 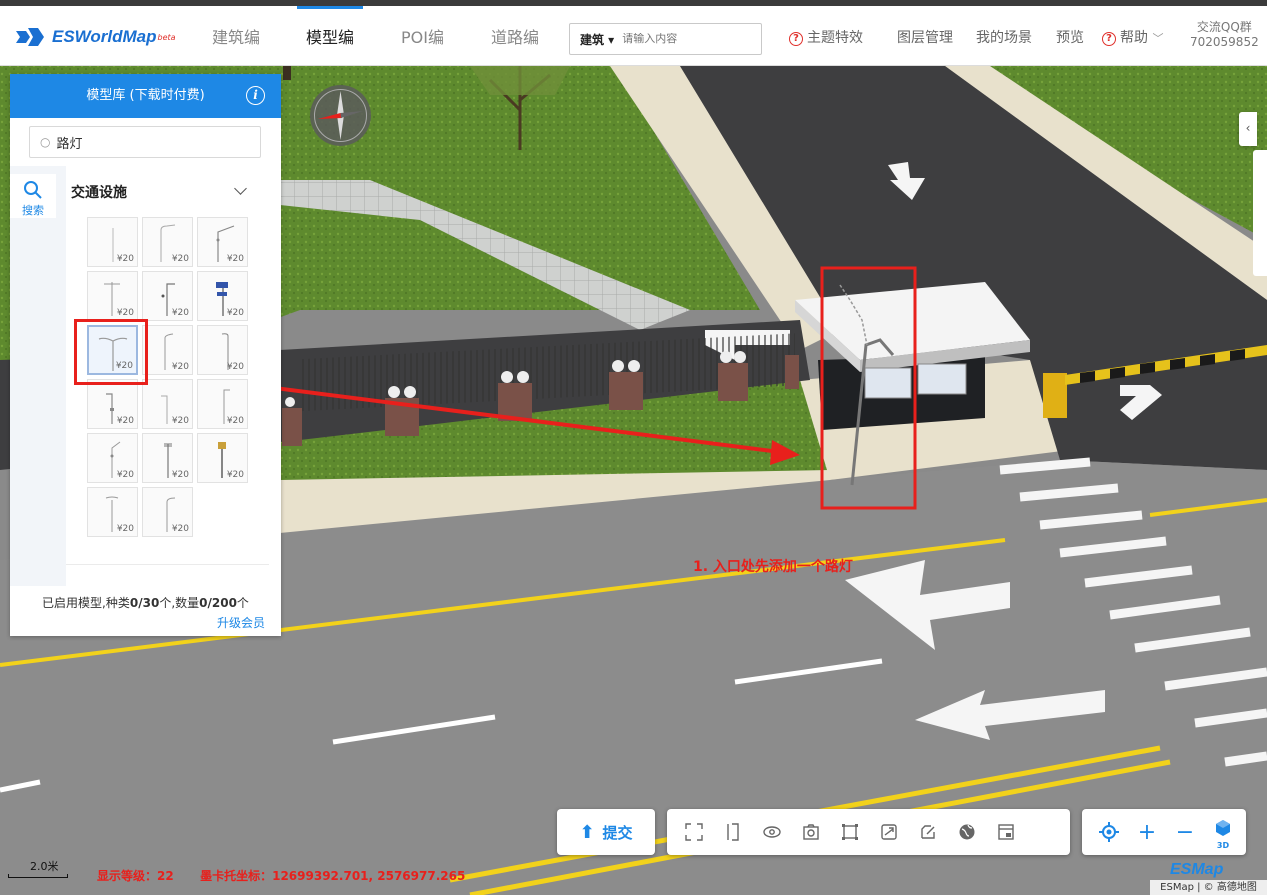 What do you see at coordinates (33, 196) in the screenshot?
I see `rail-tab-search: 搜索` at bounding box center [33, 196].